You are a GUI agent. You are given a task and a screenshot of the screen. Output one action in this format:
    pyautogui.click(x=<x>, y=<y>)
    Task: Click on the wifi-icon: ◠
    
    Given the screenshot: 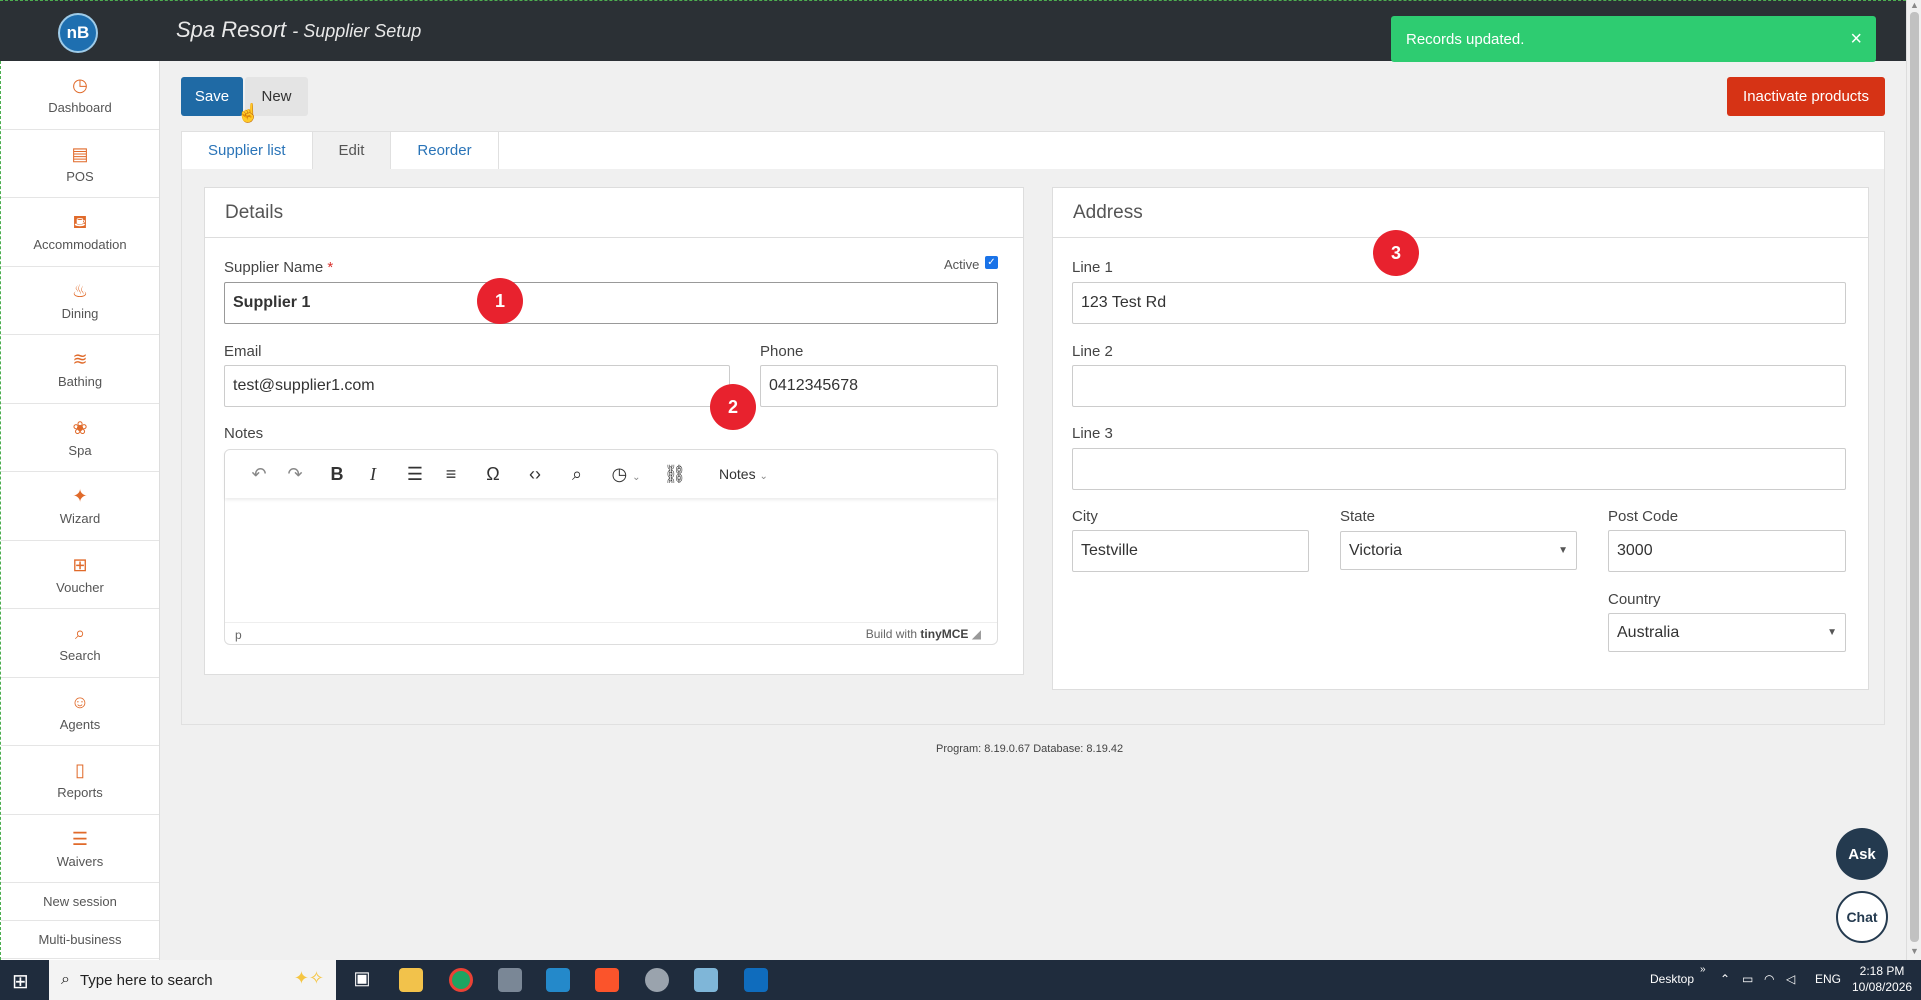 What is the action you would take?
    pyautogui.click(x=1769, y=979)
    